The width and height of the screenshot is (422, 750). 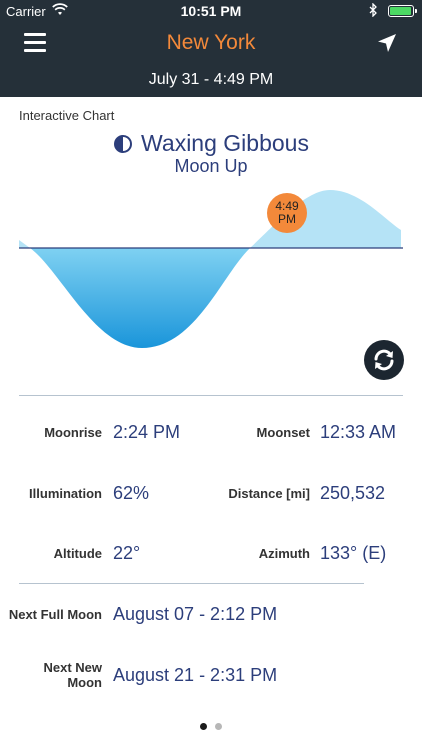 I want to click on battery-icon, so click(x=402, y=11).